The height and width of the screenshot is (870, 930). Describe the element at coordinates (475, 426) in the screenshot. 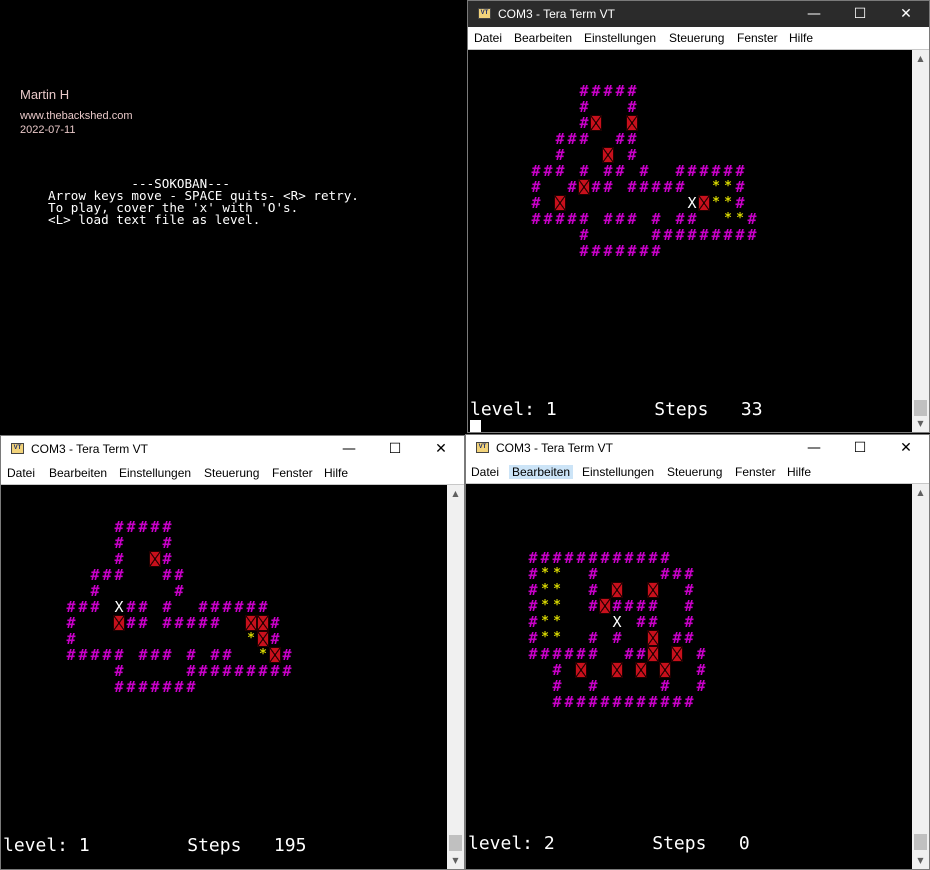

I see `text-cursor` at that location.